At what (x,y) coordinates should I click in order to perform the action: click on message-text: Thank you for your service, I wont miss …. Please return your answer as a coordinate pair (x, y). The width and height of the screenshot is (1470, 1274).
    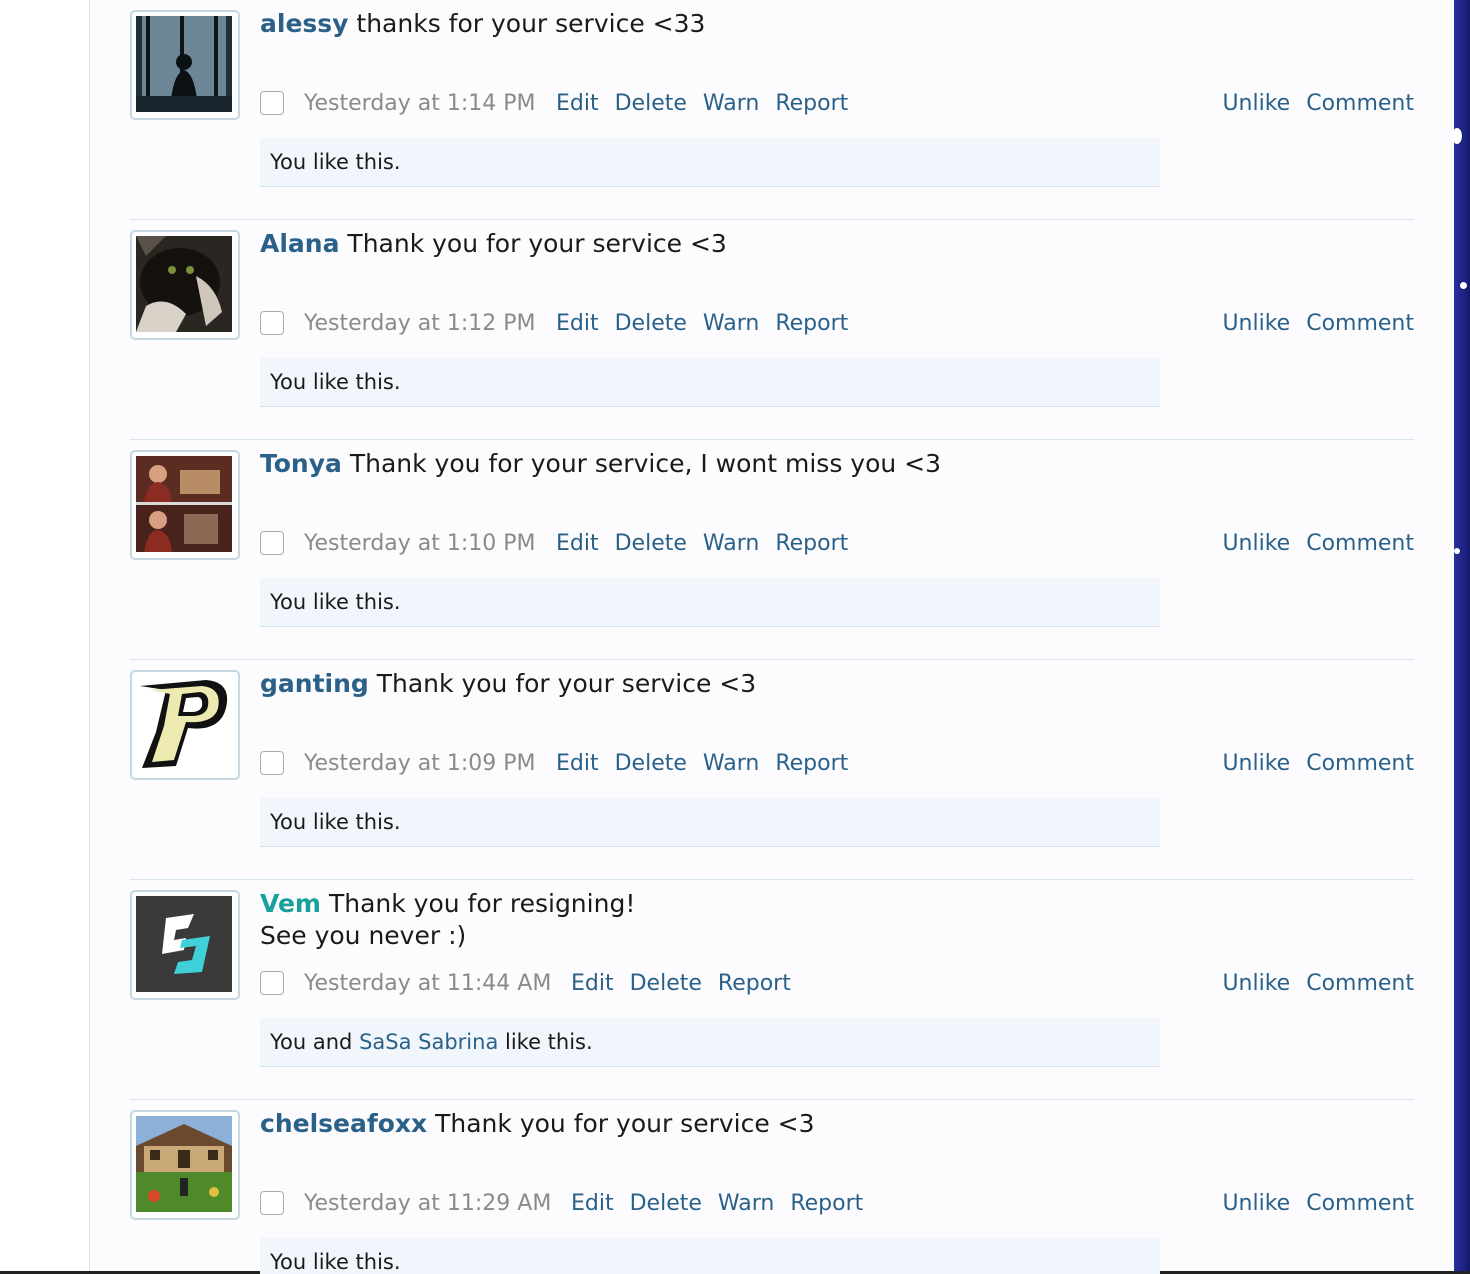
    Looking at the image, I should click on (645, 463).